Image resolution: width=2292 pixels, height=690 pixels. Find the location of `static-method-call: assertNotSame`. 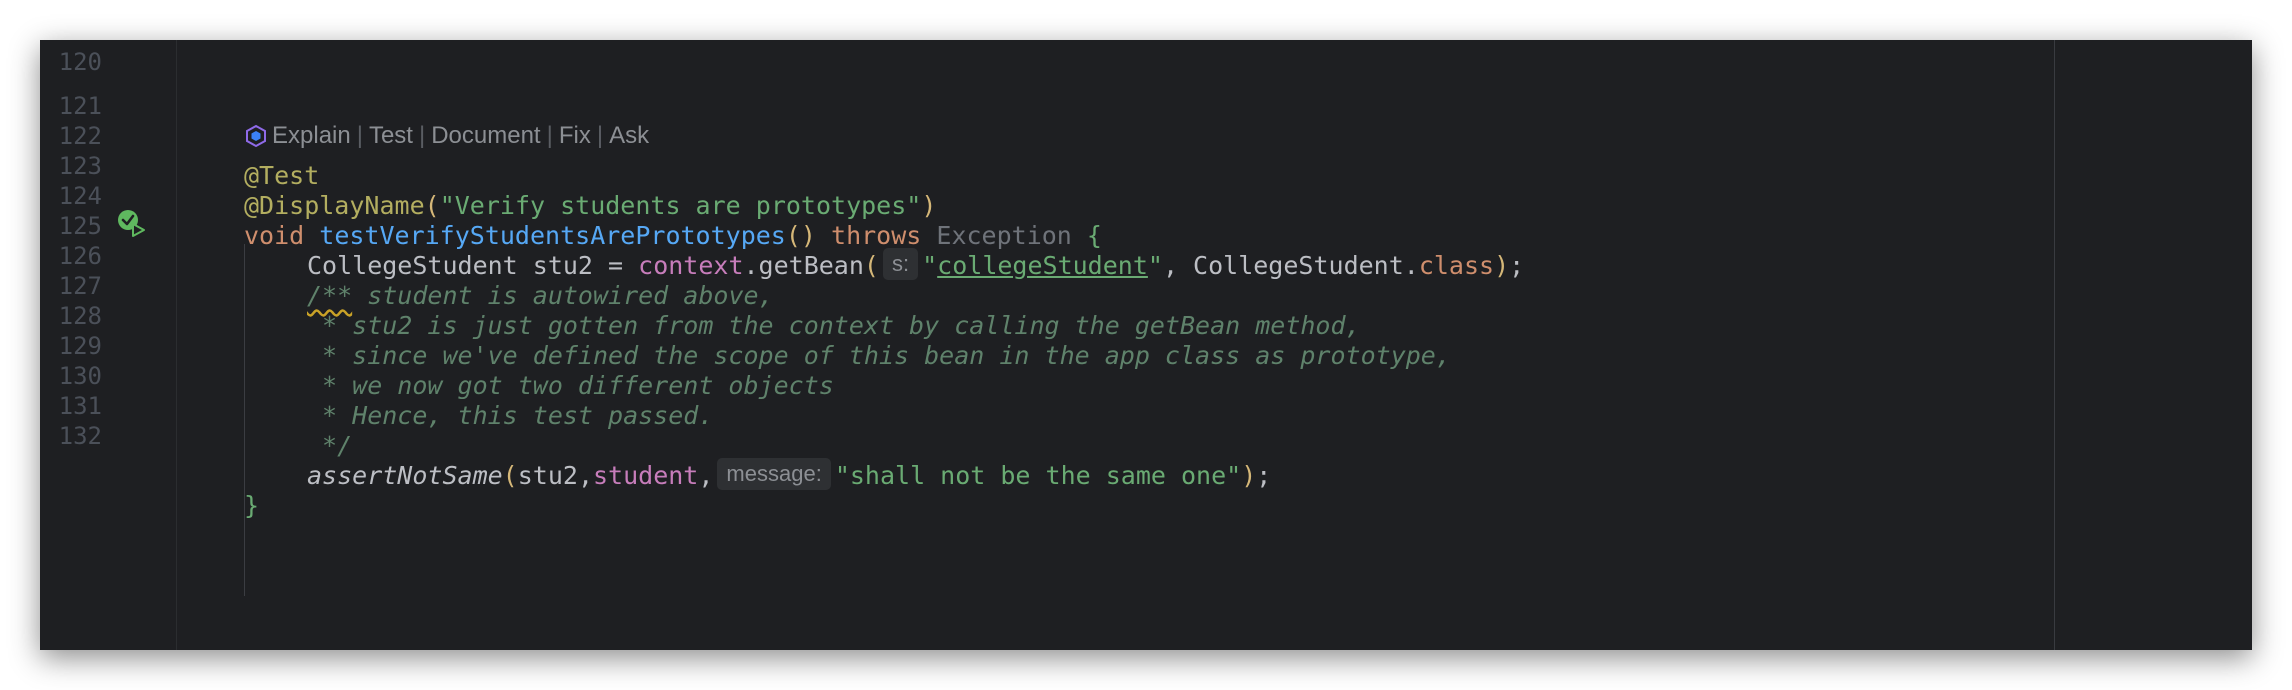

static-method-call: assertNotSame is located at coordinates (405, 475).